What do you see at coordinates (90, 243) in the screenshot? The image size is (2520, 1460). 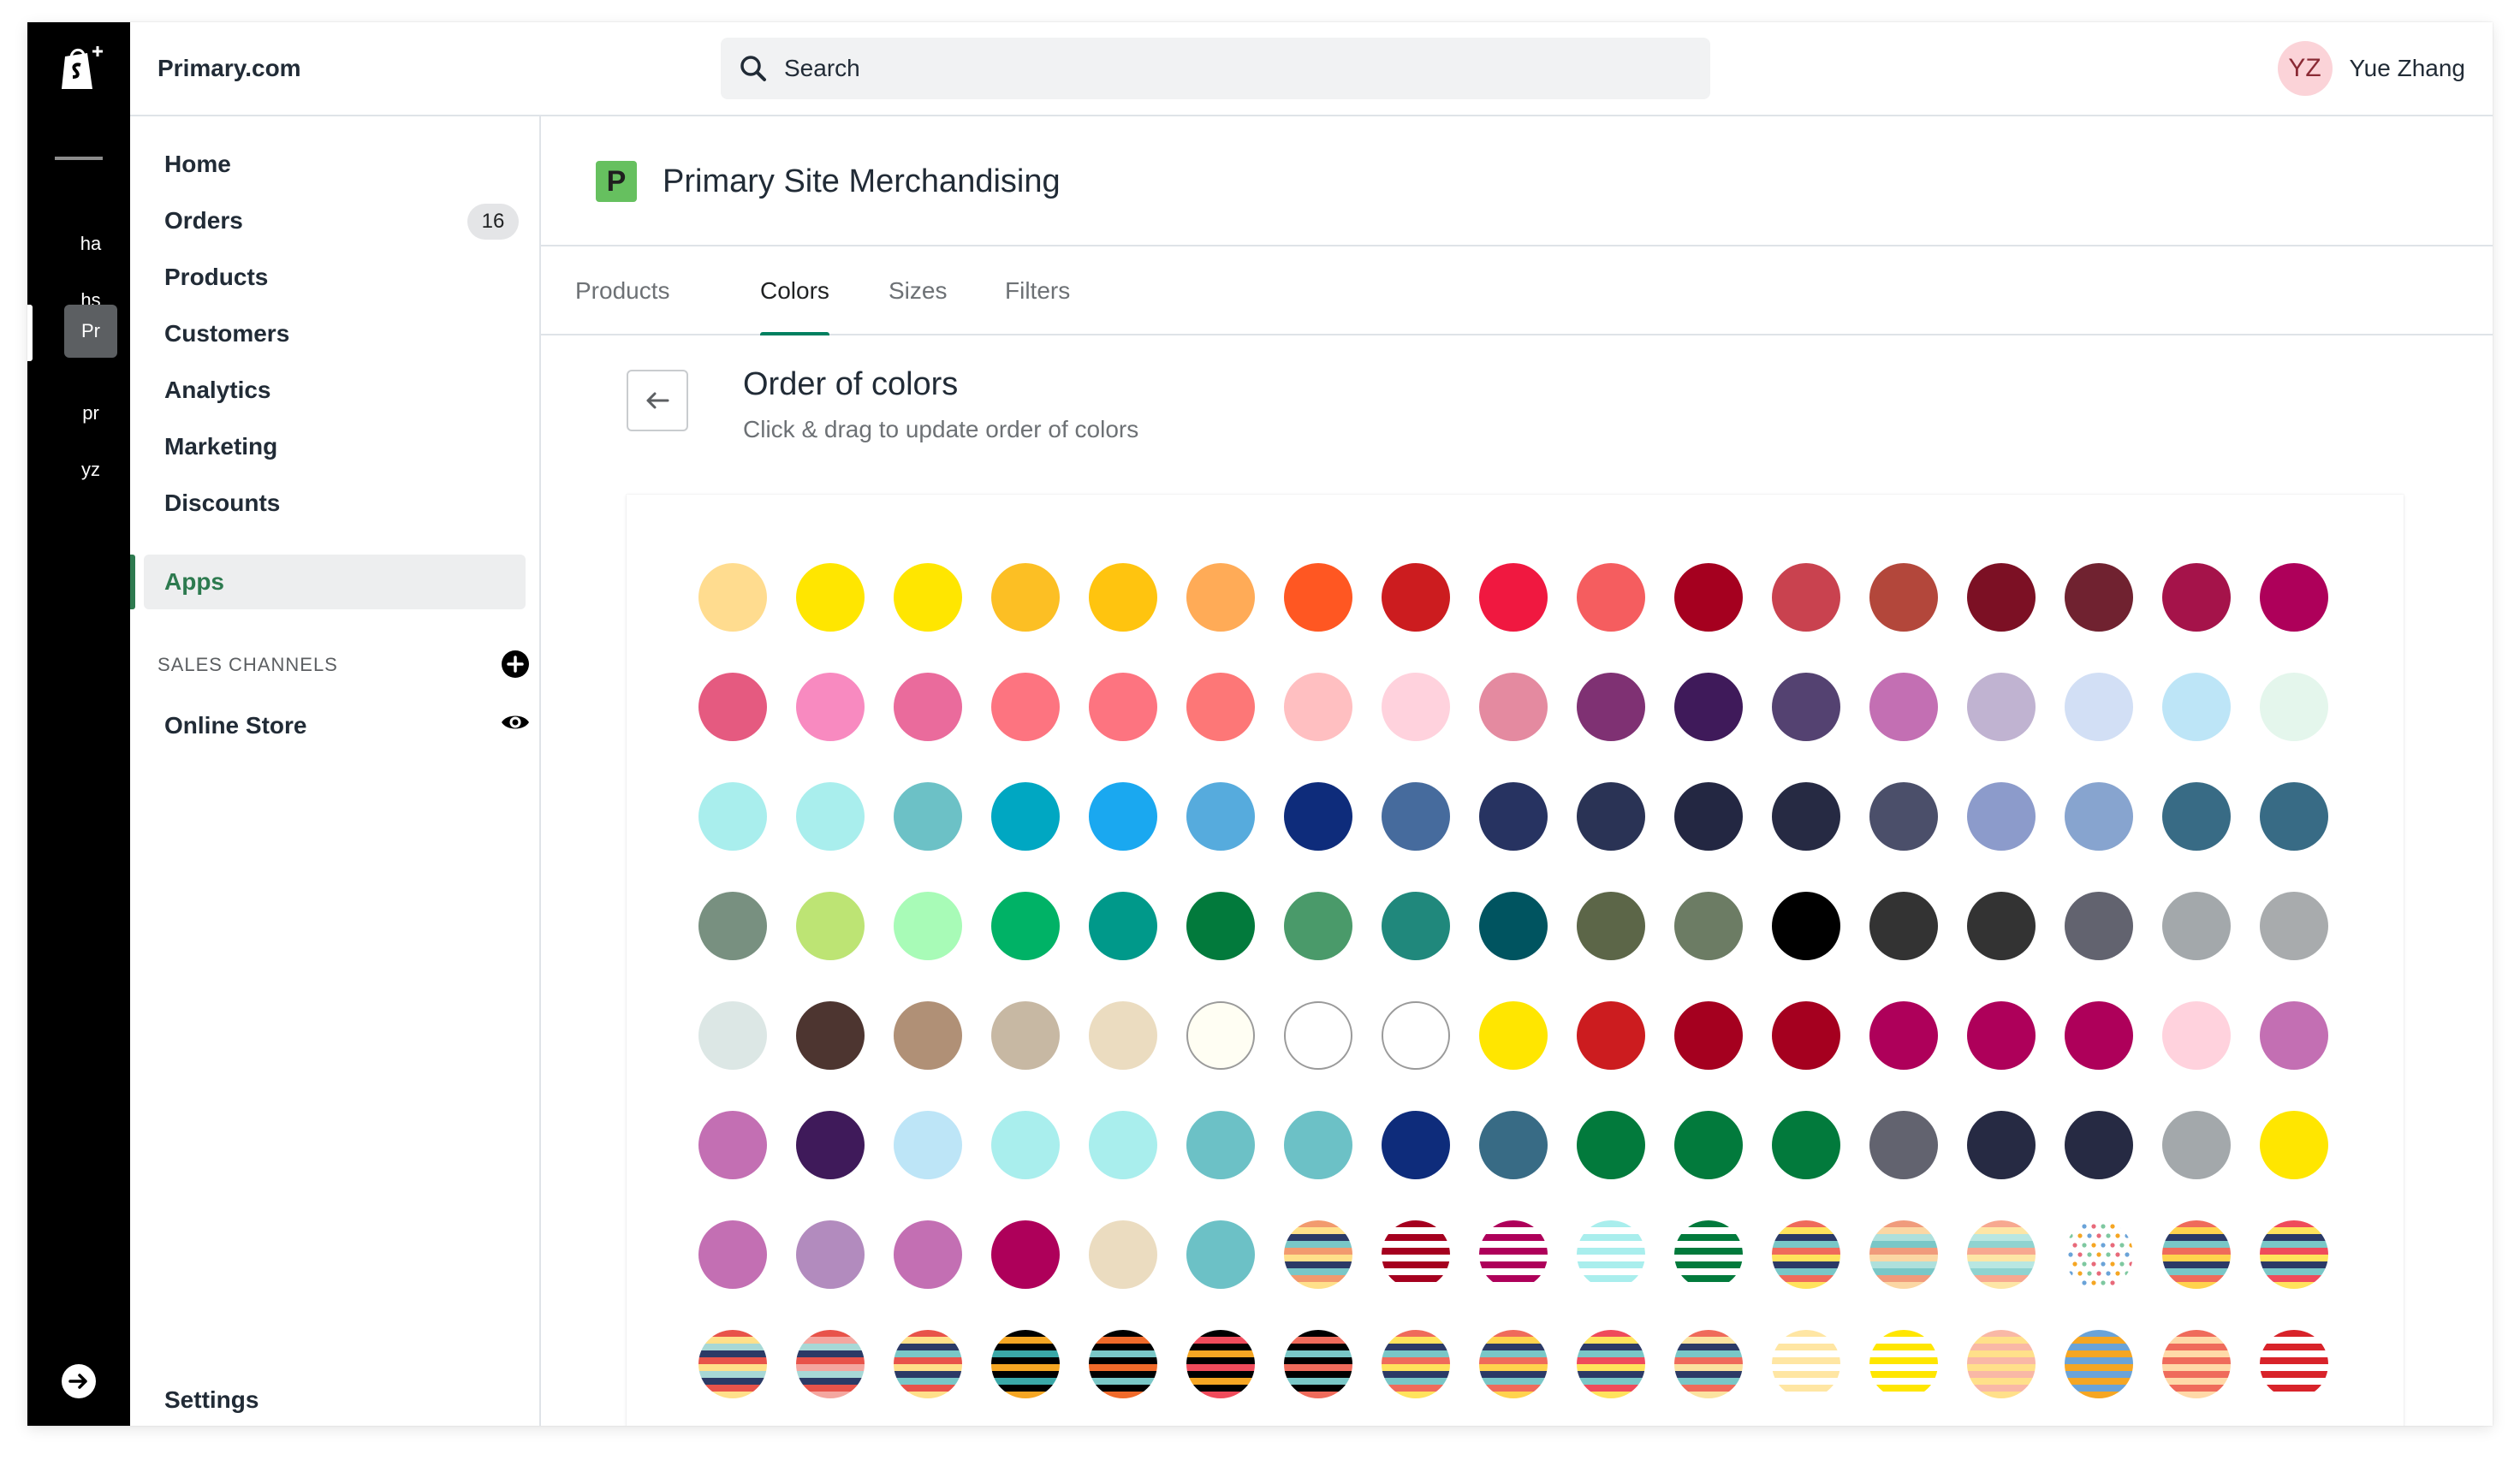 I see `rail-store-ha: ha` at bounding box center [90, 243].